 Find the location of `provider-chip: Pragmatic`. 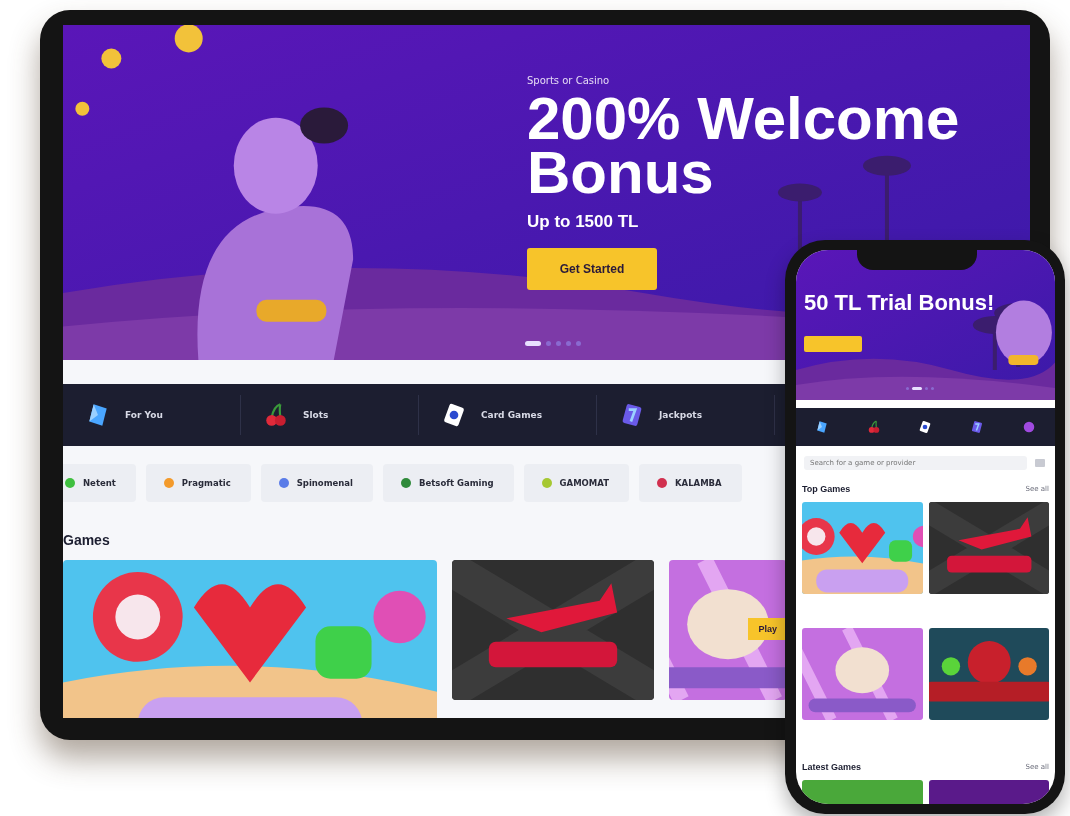

provider-chip: Pragmatic is located at coordinates (198, 483).